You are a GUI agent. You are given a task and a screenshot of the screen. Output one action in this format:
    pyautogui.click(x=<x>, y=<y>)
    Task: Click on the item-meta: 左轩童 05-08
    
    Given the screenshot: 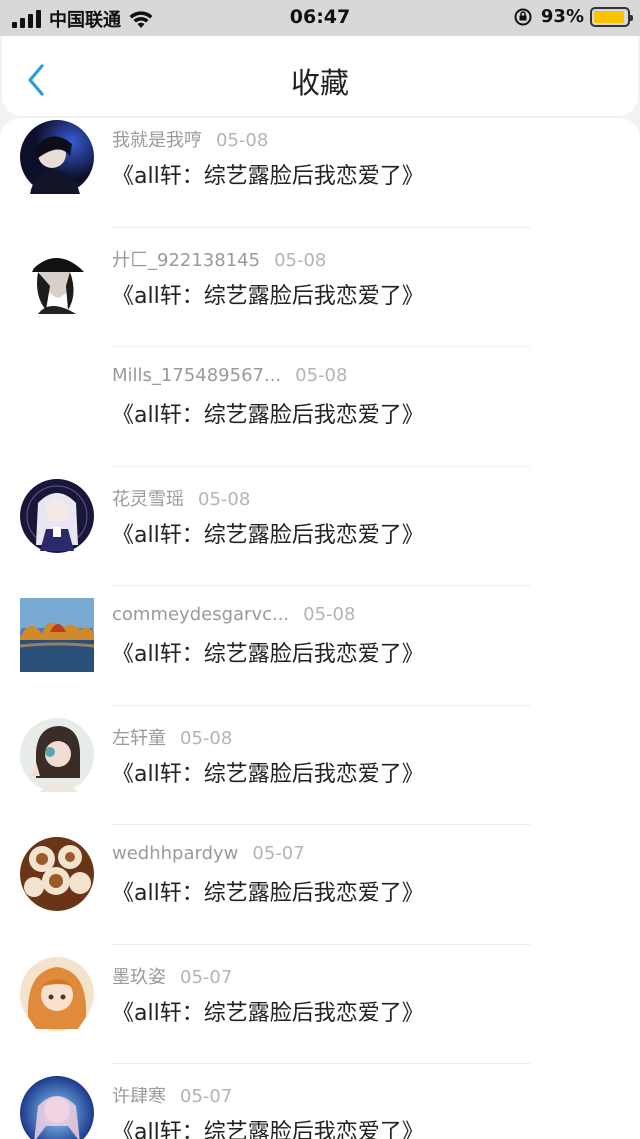 What is the action you would take?
    pyautogui.click(x=172, y=737)
    